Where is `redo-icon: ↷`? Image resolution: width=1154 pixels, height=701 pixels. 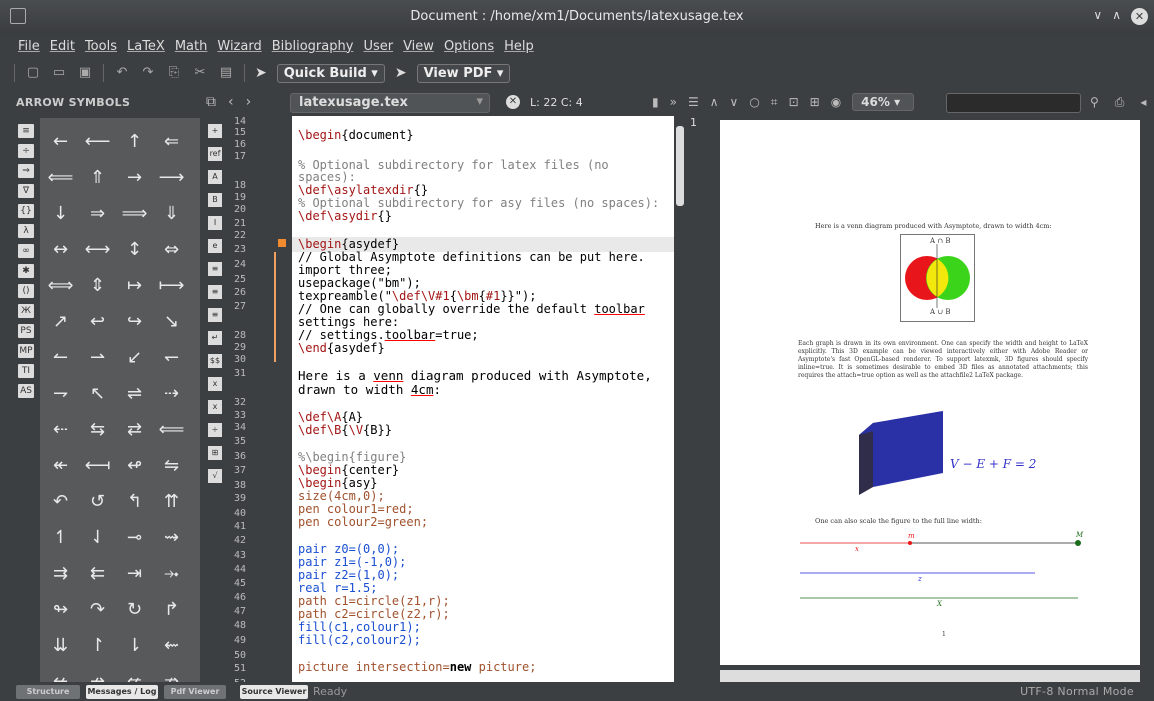 redo-icon: ↷ is located at coordinates (148, 73).